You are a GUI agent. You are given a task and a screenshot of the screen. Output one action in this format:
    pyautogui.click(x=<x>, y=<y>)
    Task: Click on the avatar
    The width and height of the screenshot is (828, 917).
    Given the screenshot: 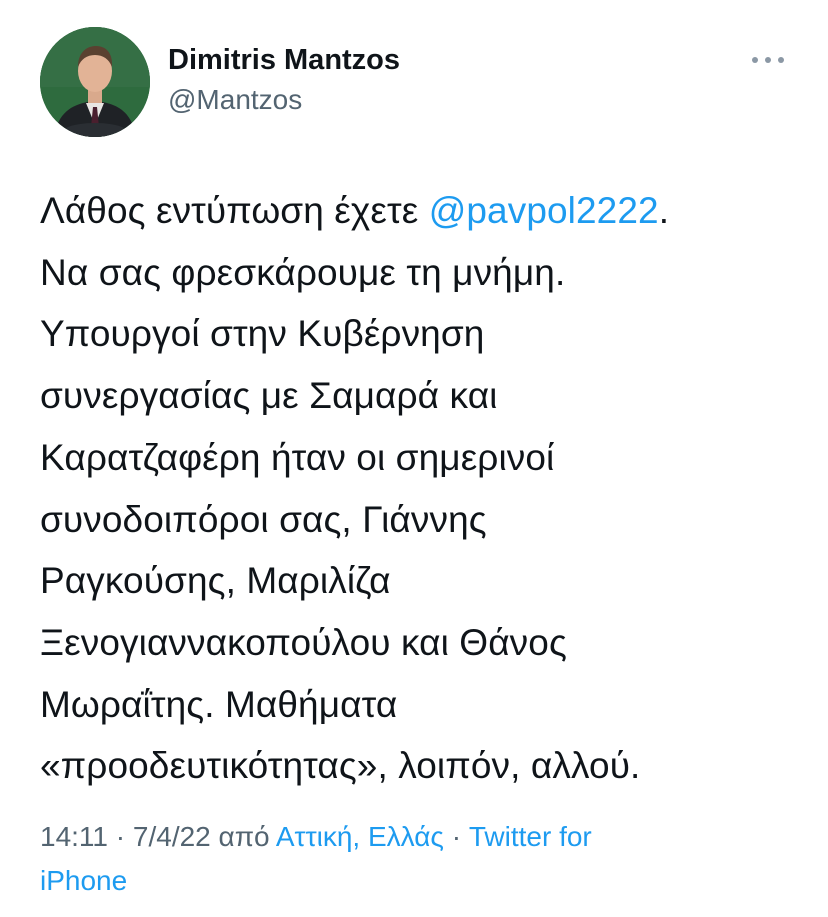 What is the action you would take?
    pyautogui.click(x=95, y=82)
    